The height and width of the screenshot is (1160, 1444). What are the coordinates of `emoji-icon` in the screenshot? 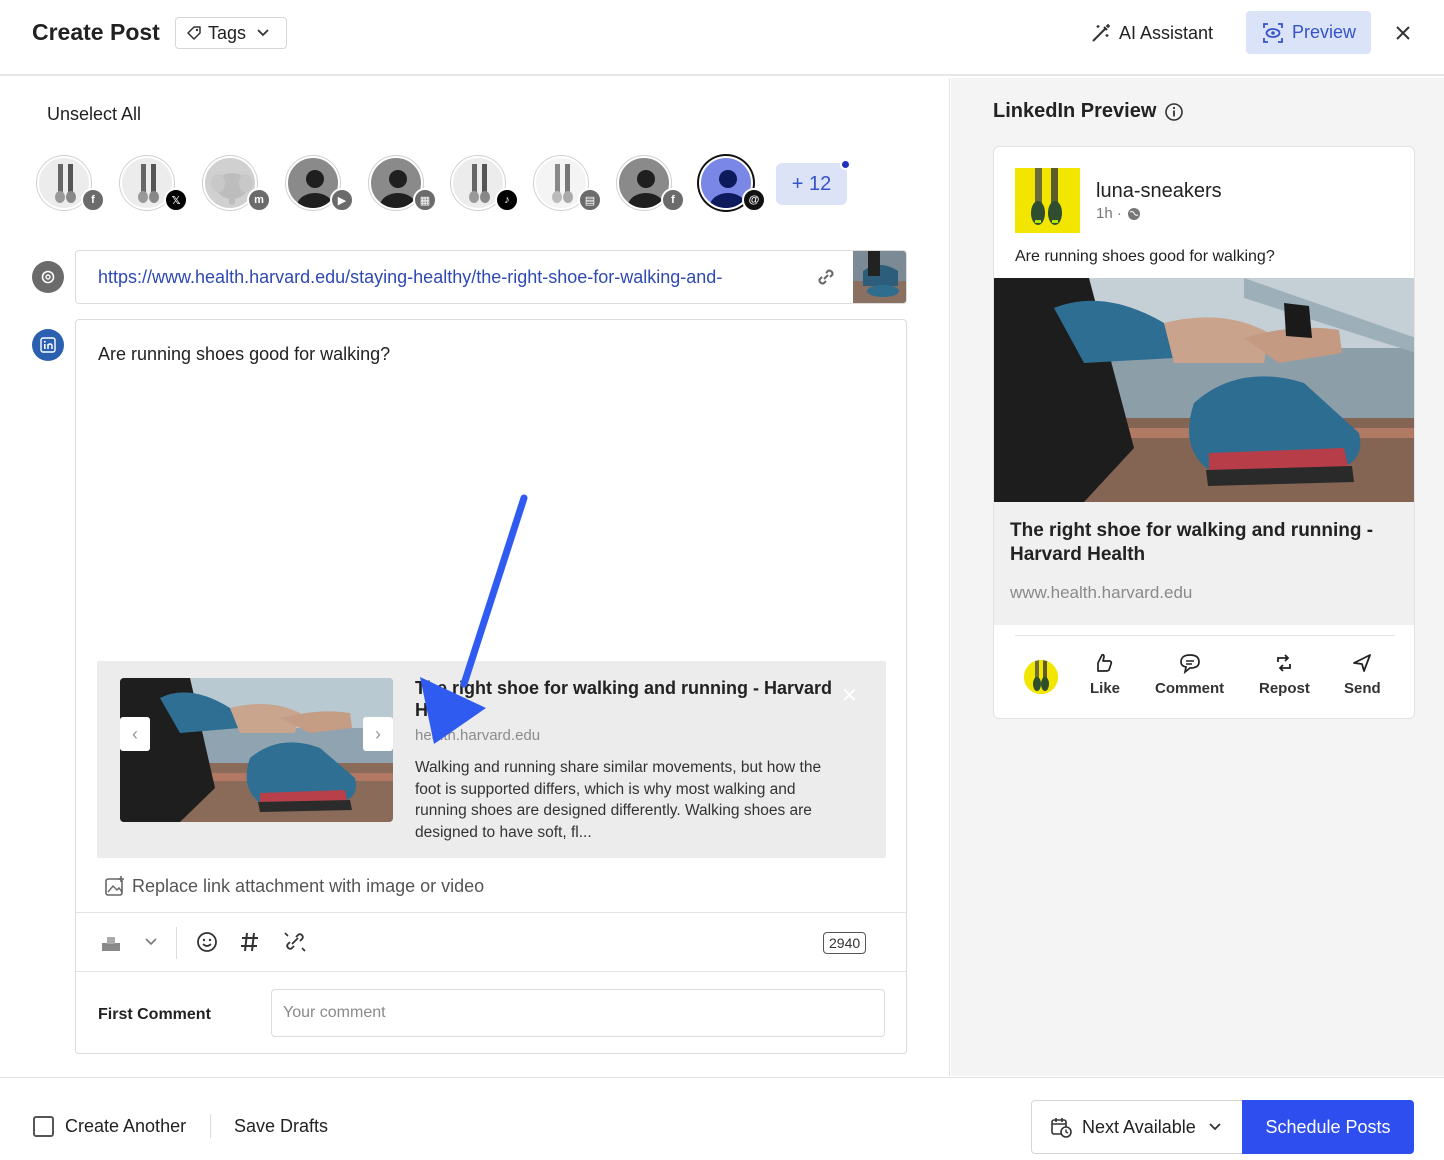 It's located at (207, 942).